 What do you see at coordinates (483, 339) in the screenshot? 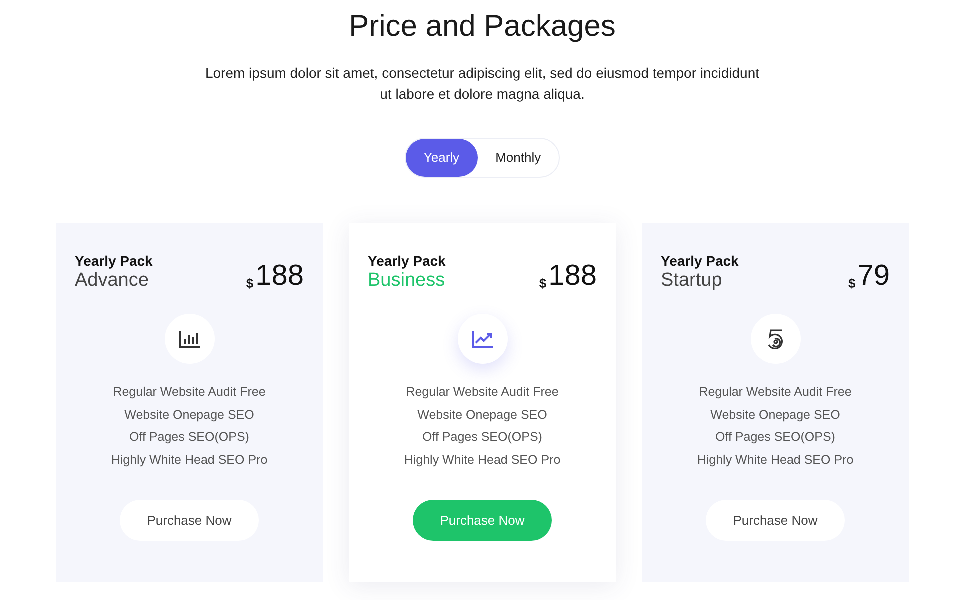
I see `trend-up-icon` at bounding box center [483, 339].